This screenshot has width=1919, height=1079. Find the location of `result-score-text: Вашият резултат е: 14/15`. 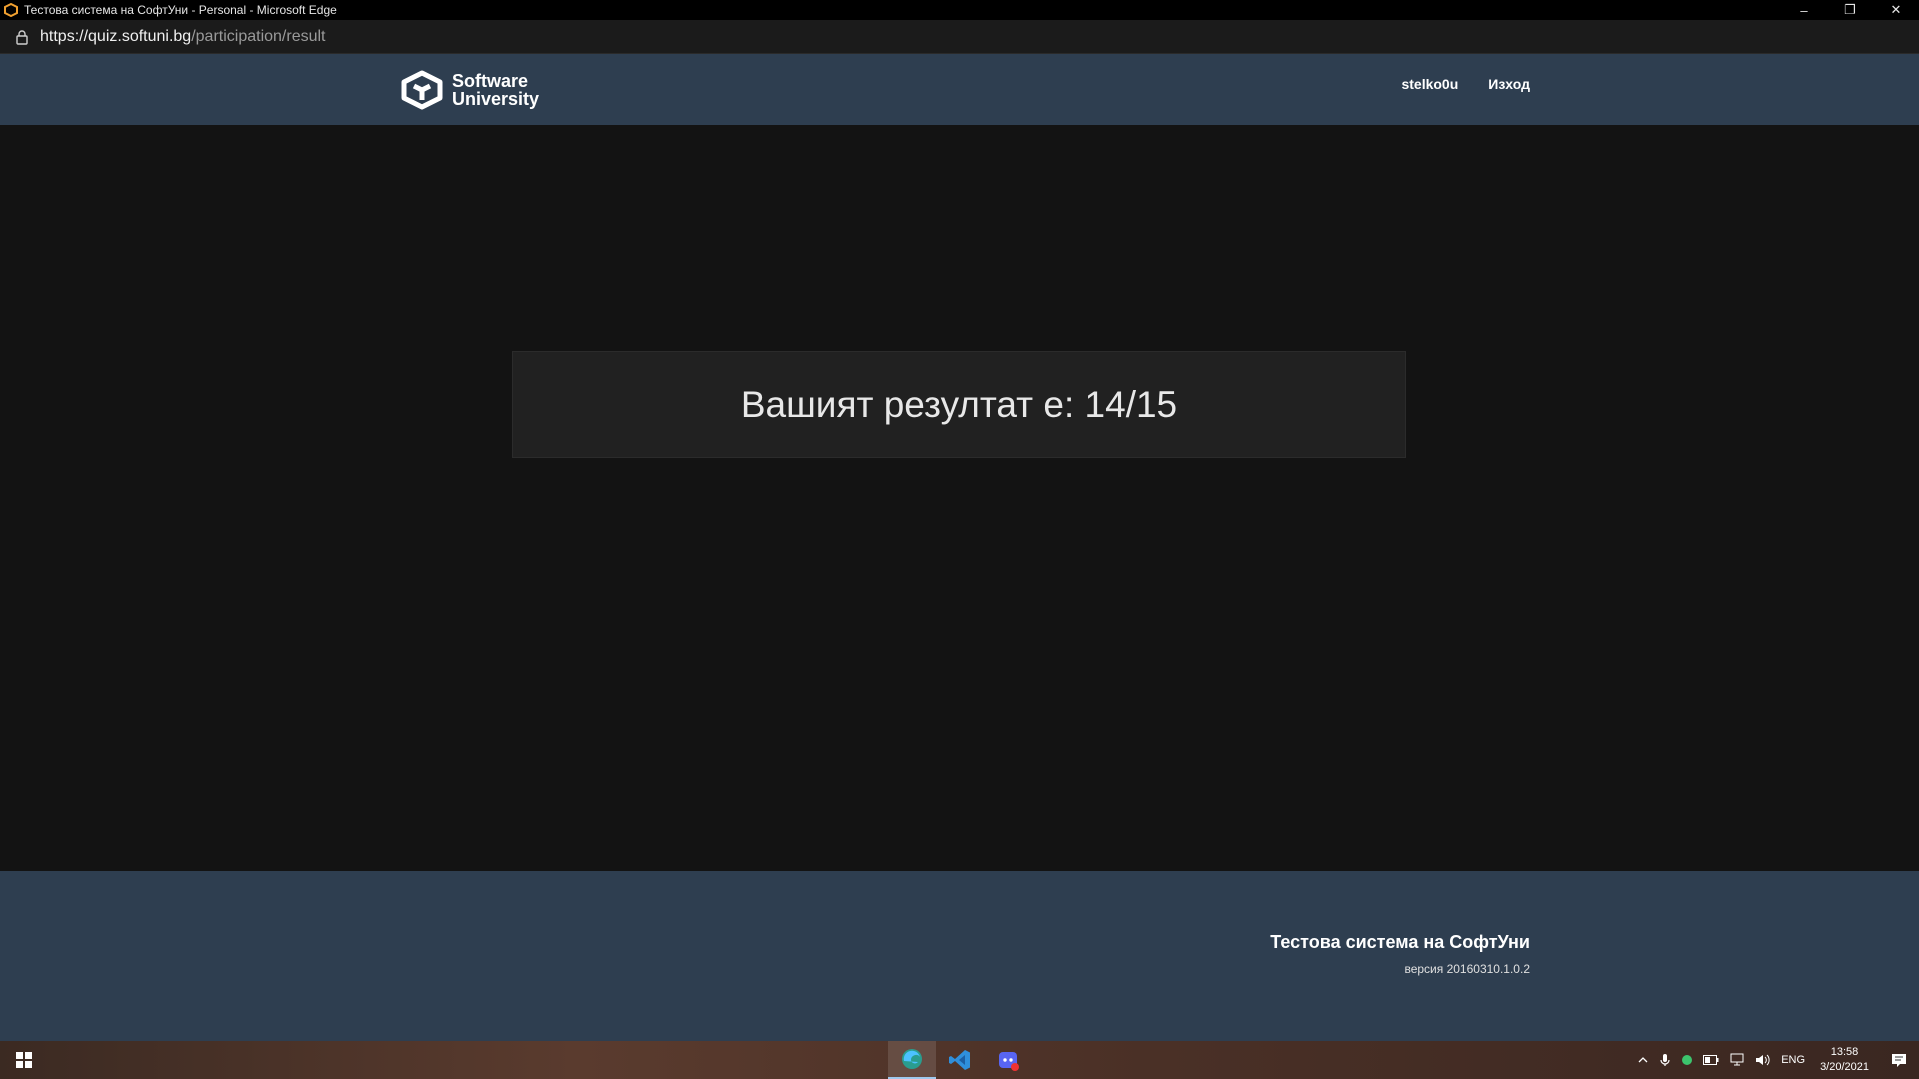

result-score-text: Вашият резултат е: 14/15 is located at coordinates (959, 404).